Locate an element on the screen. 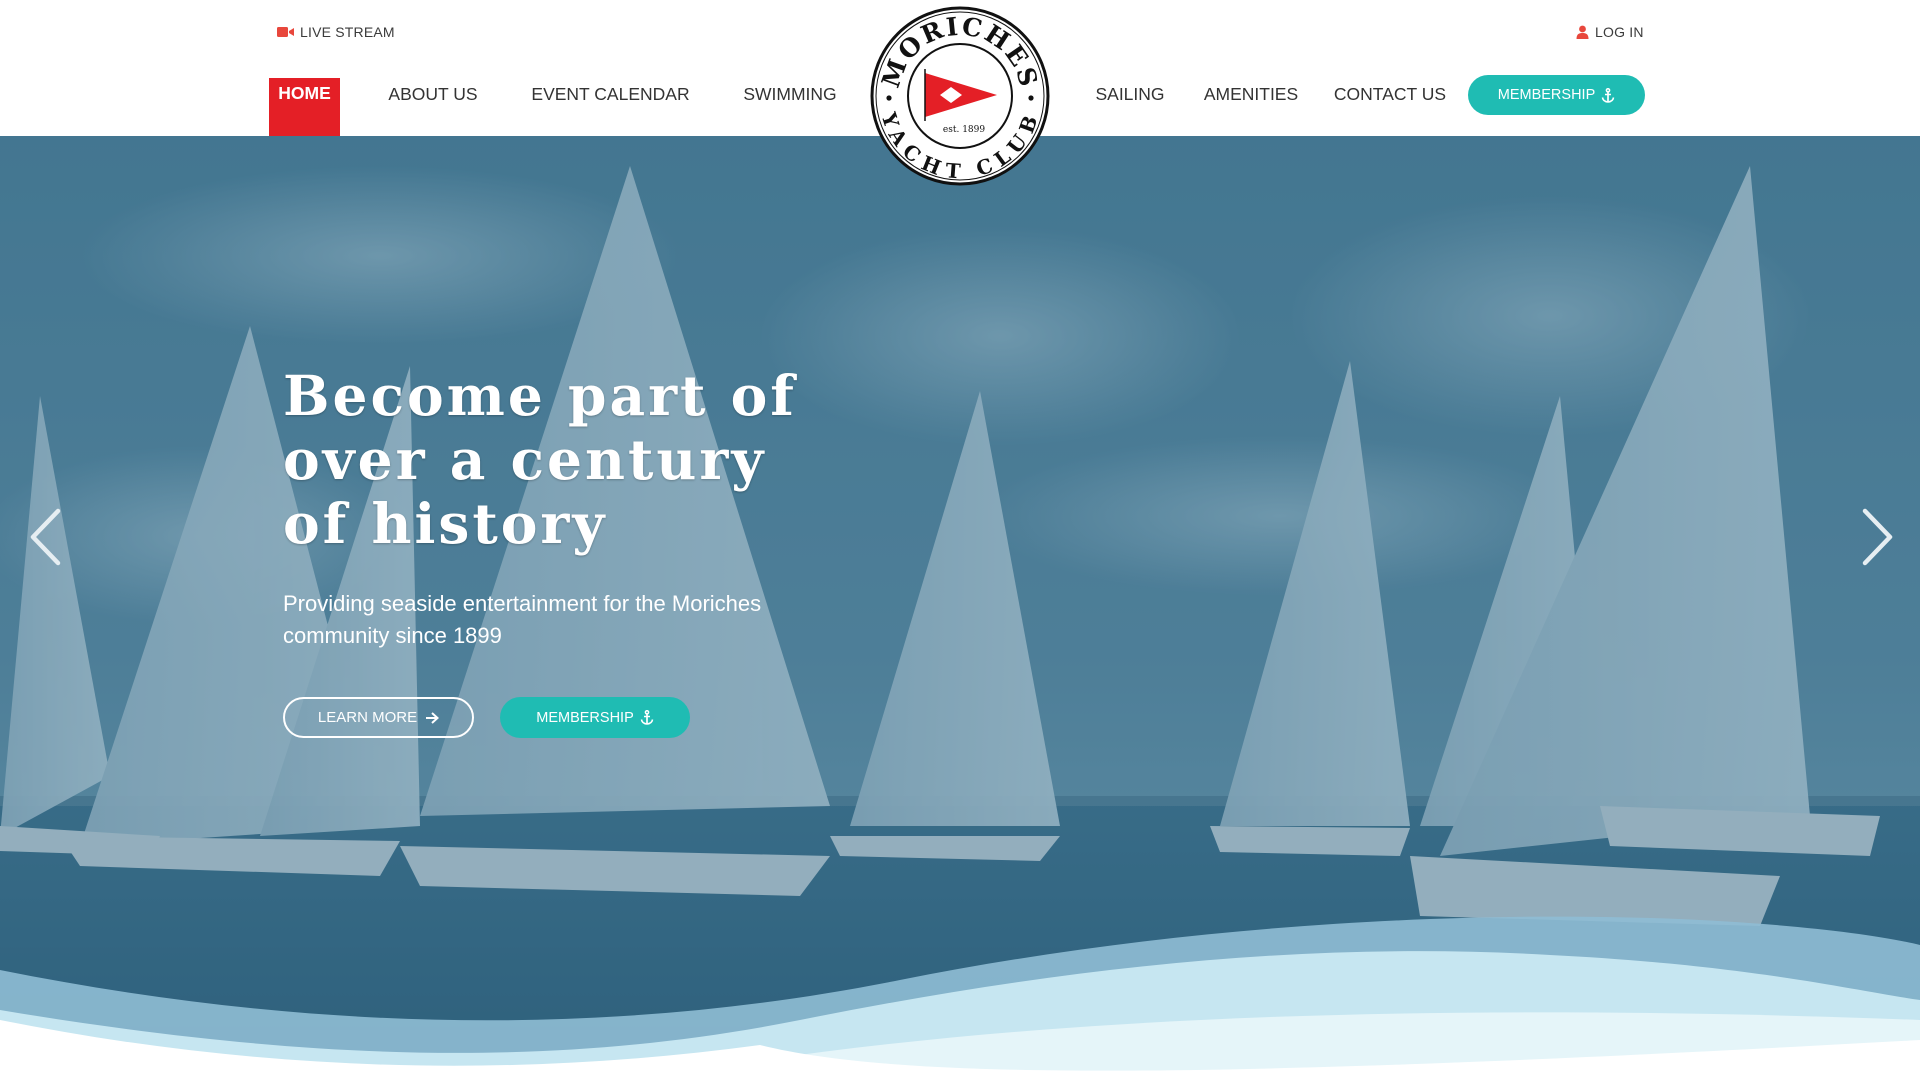  log-in-label: LOG IN is located at coordinates (1619, 32).